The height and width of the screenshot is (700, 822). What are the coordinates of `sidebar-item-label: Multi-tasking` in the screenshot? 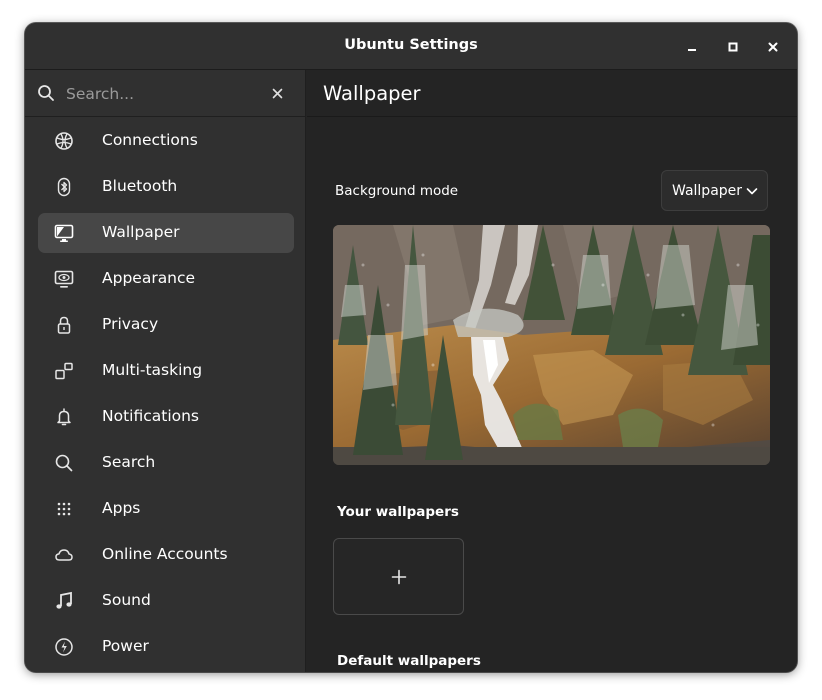 It's located at (152, 370).